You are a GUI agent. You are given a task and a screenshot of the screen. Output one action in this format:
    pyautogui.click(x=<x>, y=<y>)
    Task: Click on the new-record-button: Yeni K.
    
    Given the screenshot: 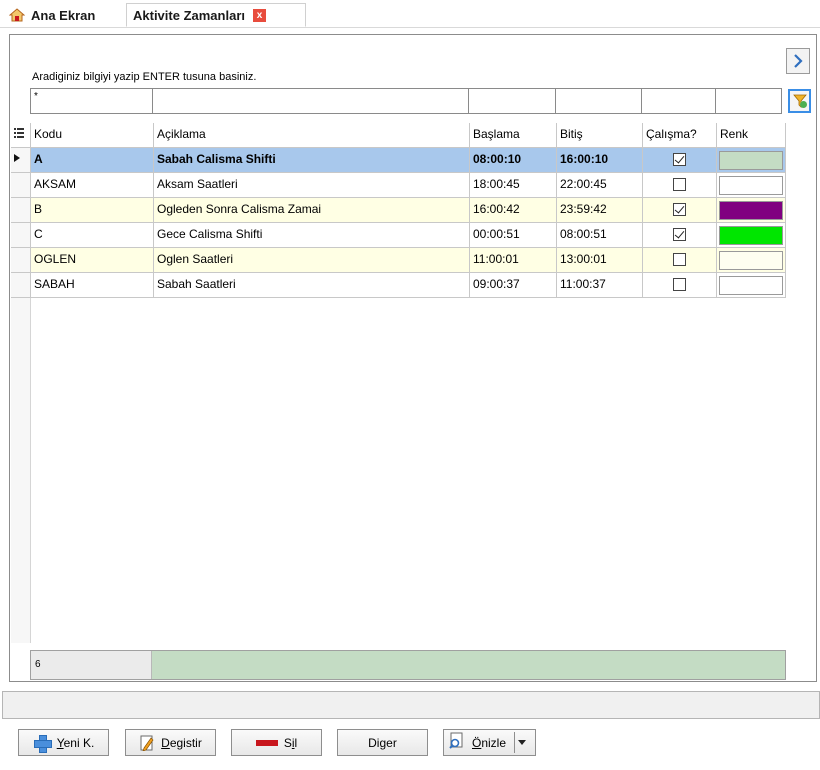 What is the action you would take?
    pyautogui.click(x=63, y=742)
    